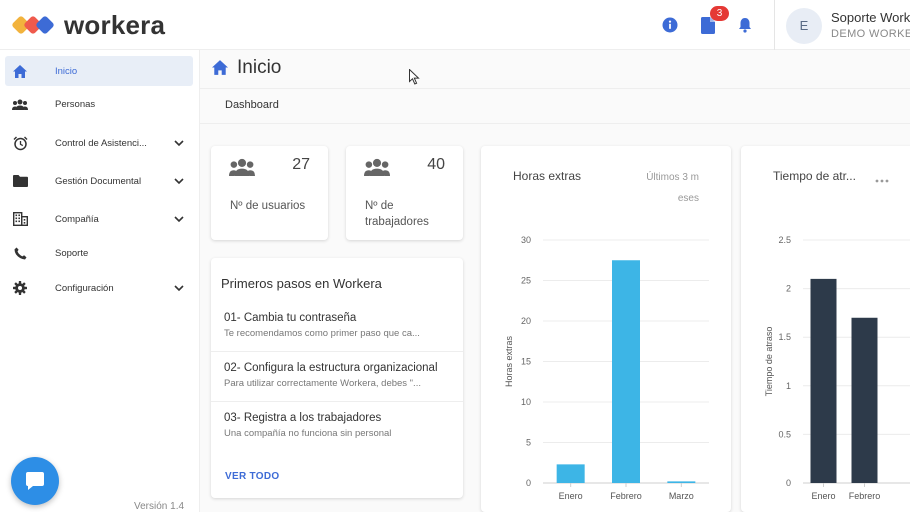 The width and height of the screenshot is (910, 512). I want to click on user-avatar: E, so click(804, 26).